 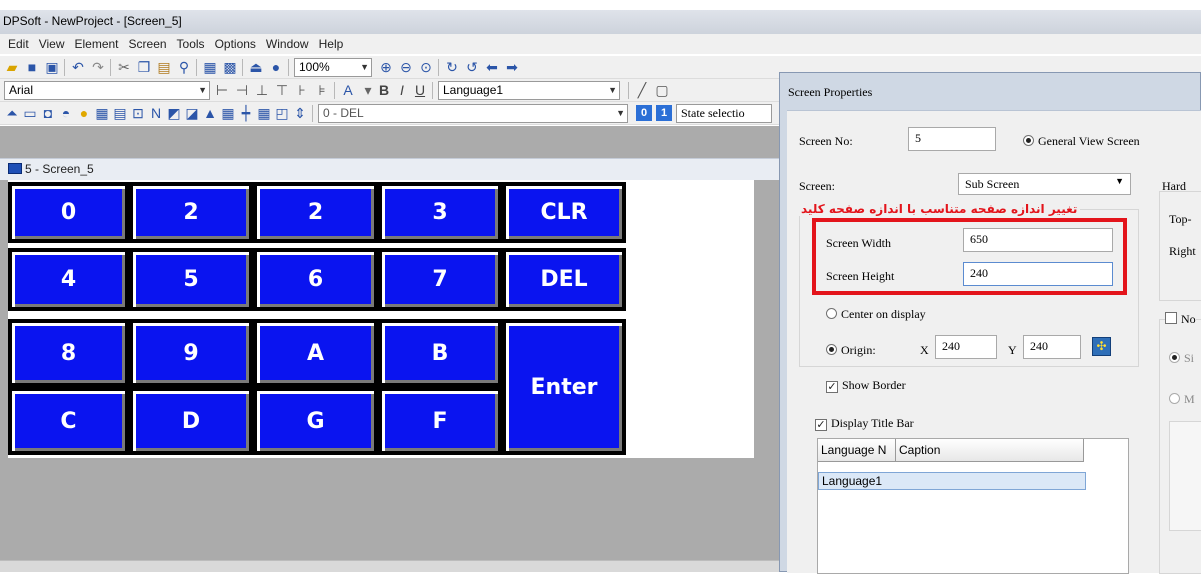 I want to click on center-display-radio: Center on display, so click(x=876, y=314).